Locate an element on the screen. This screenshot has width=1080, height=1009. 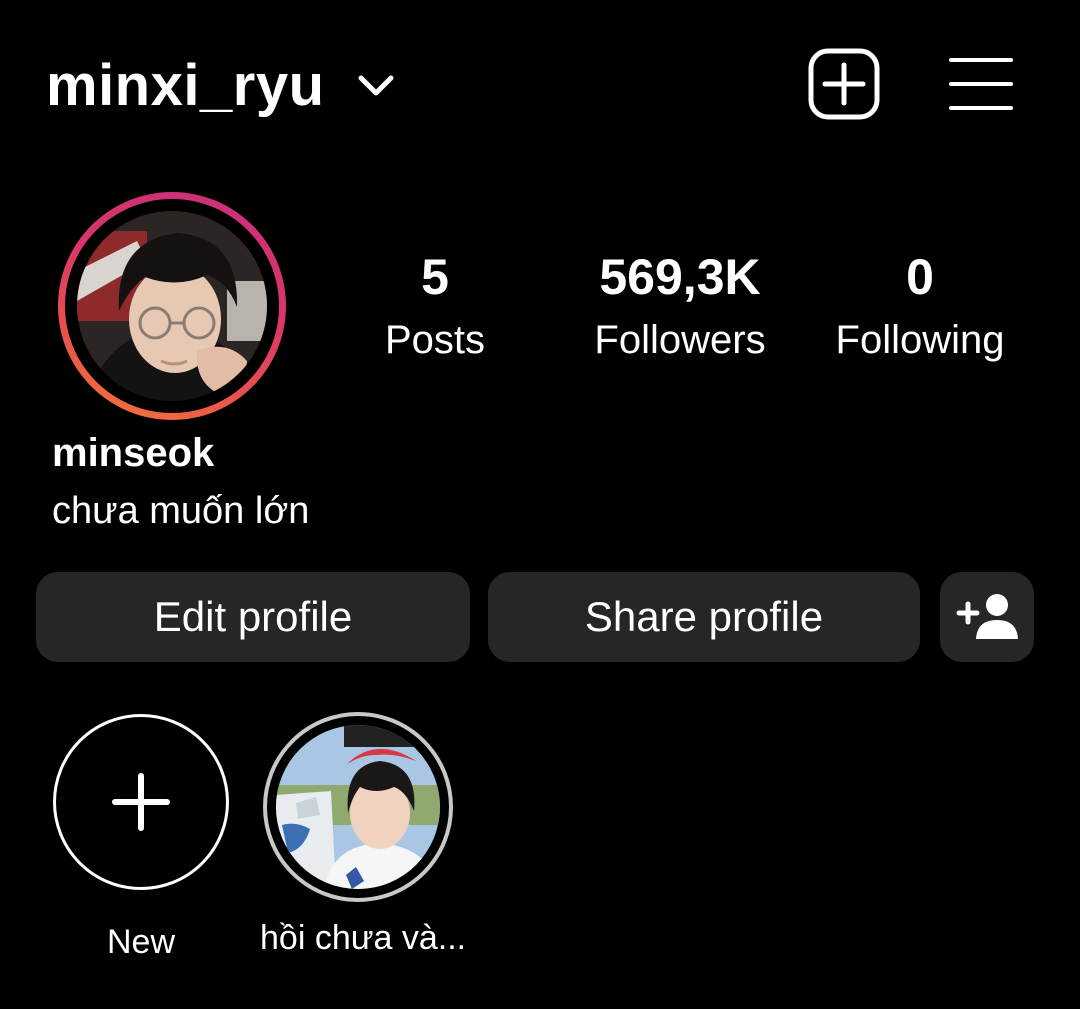
add-person-icon is located at coordinates (987, 616).